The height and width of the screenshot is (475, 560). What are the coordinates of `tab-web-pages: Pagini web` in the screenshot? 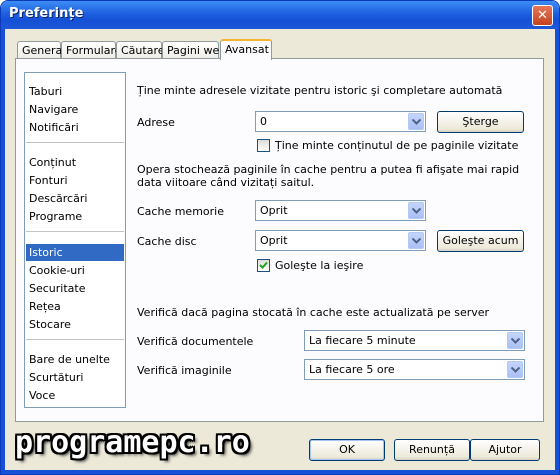 It's located at (194, 50).